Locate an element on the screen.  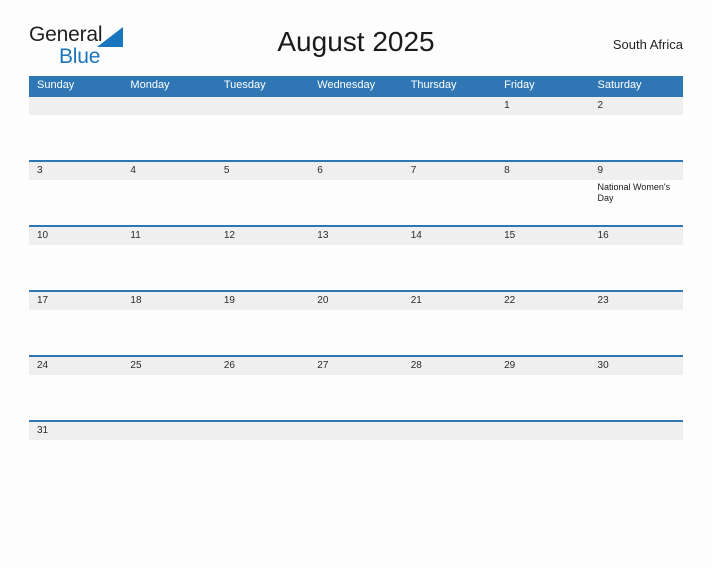
day-event-band: National Women's Day is located at coordinates (356, 202).